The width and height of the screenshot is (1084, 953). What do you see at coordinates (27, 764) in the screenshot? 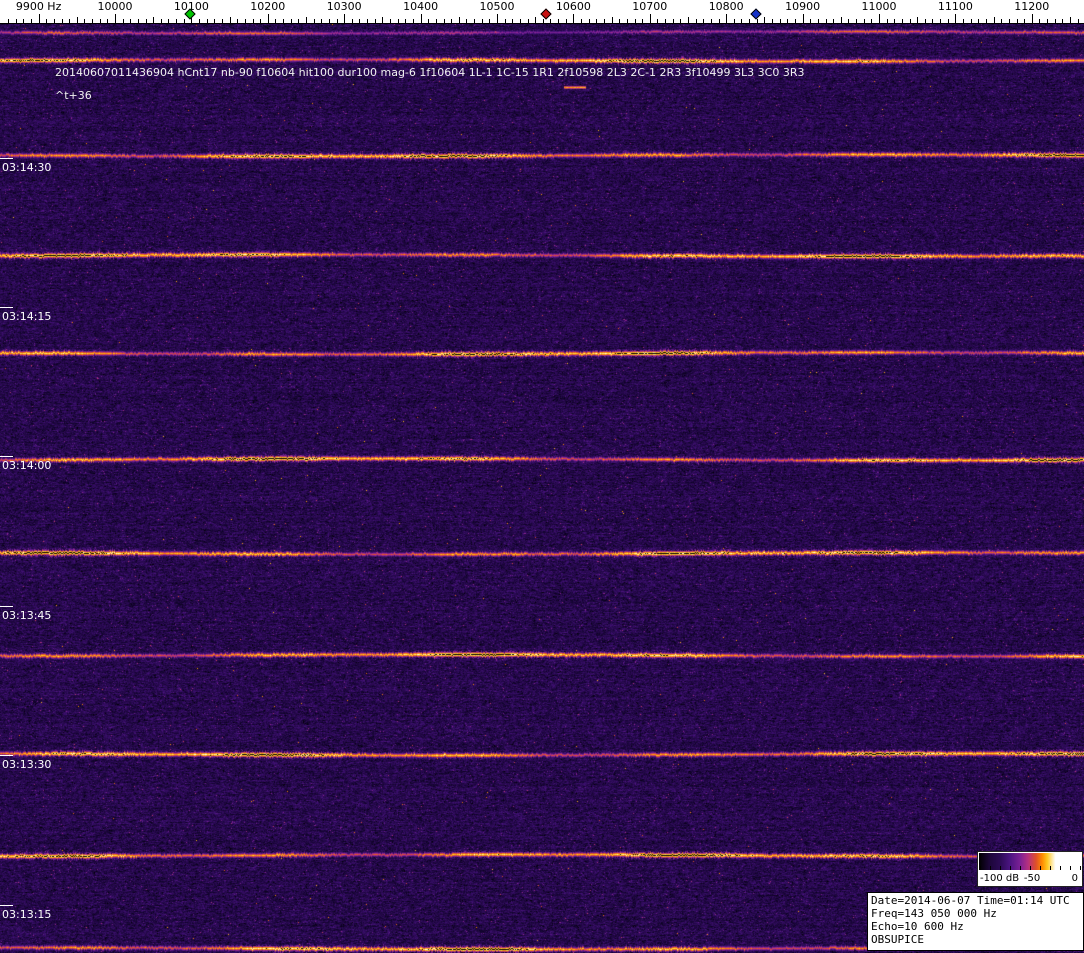
I see `time-label: 03:13:30` at bounding box center [27, 764].